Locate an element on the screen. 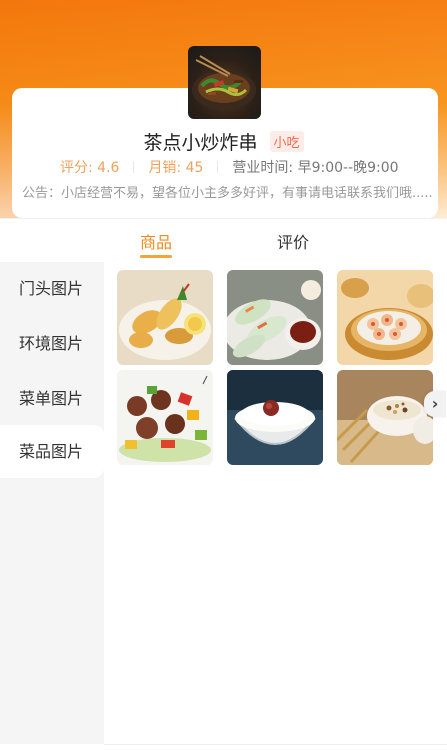 The image size is (447, 751). monthly-sales-text: 月销: 45 is located at coordinates (176, 168).